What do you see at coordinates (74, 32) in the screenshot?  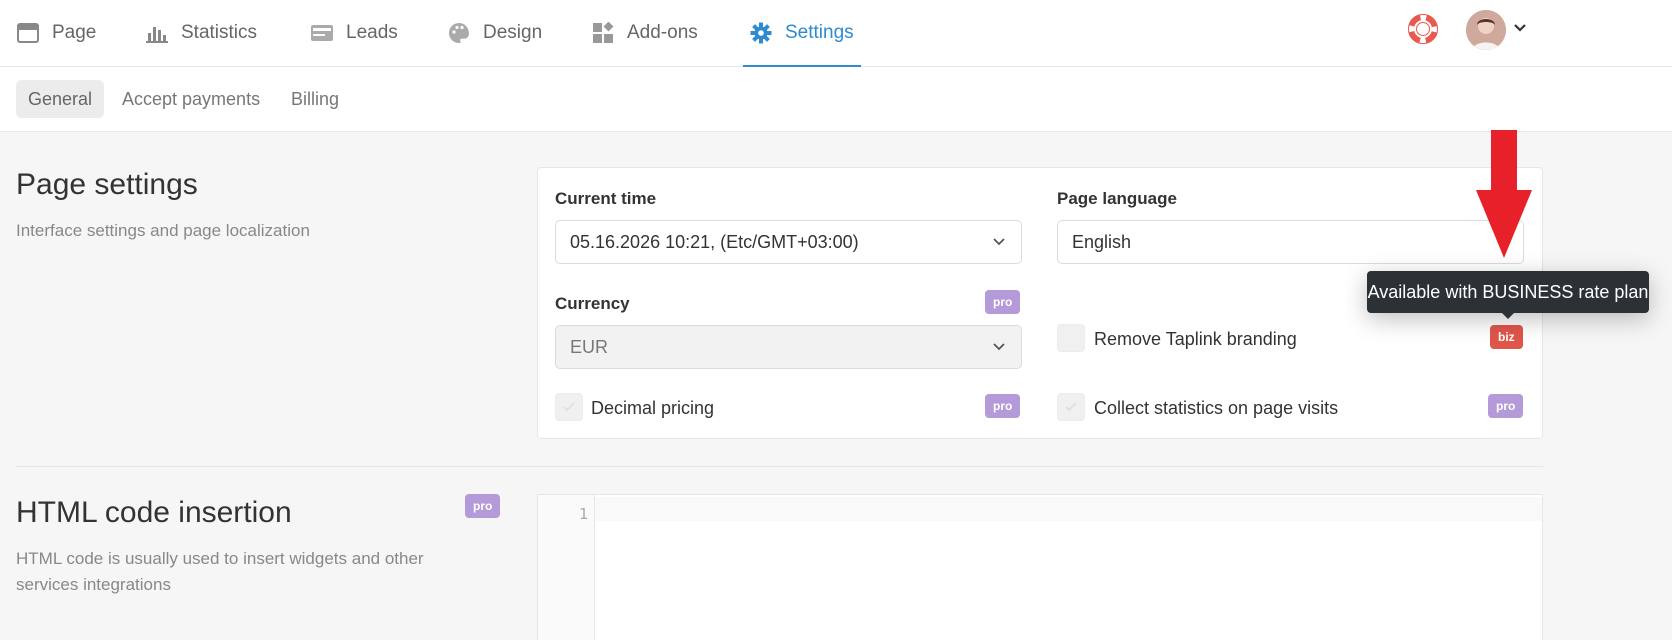 I see `nav-label: Page` at bounding box center [74, 32].